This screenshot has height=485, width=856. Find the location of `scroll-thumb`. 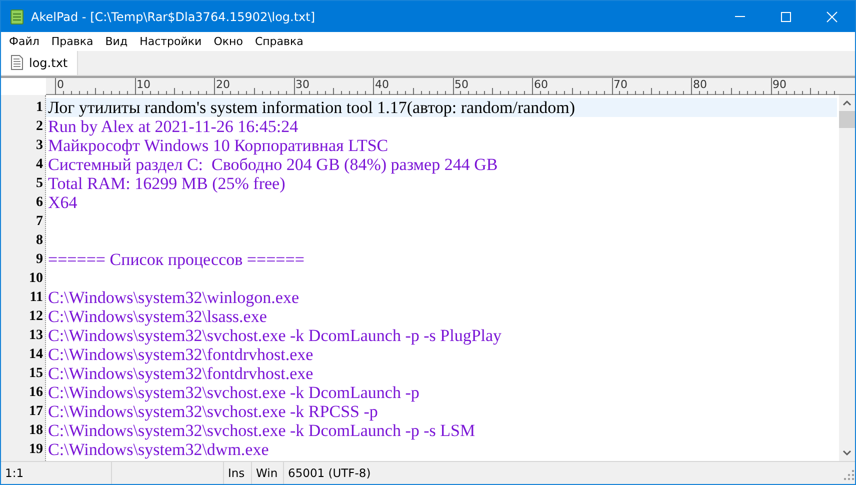

scroll-thumb is located at coordinates (847, 119).